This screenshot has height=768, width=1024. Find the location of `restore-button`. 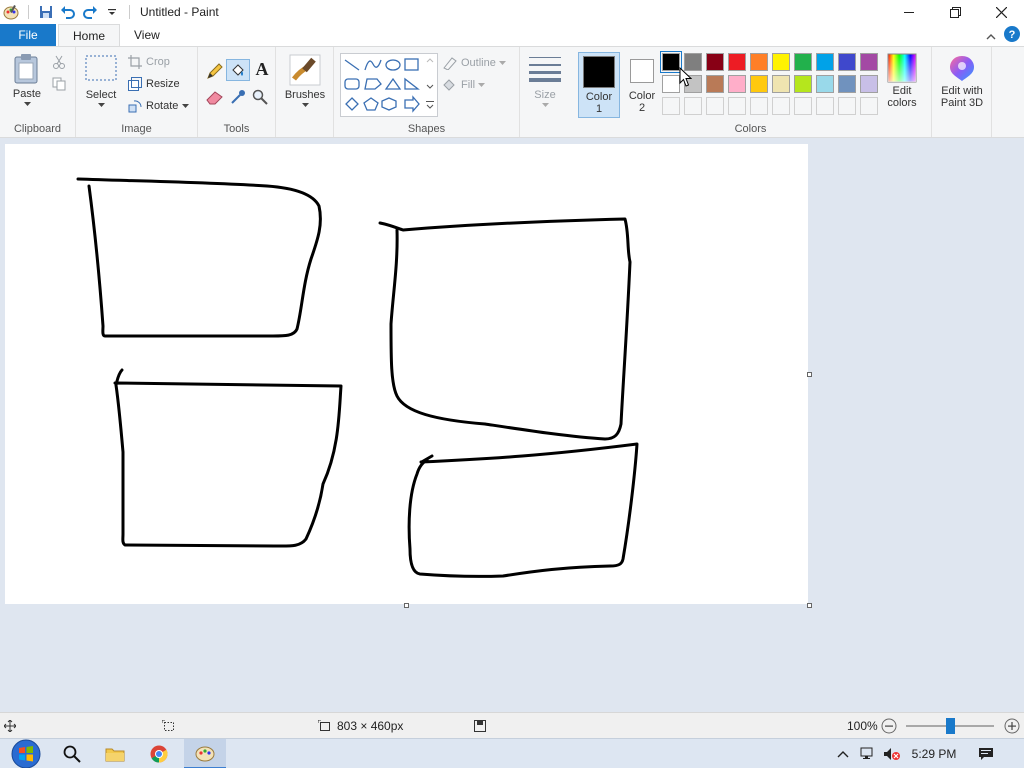

restore-button is located at coordinates (955, 12).